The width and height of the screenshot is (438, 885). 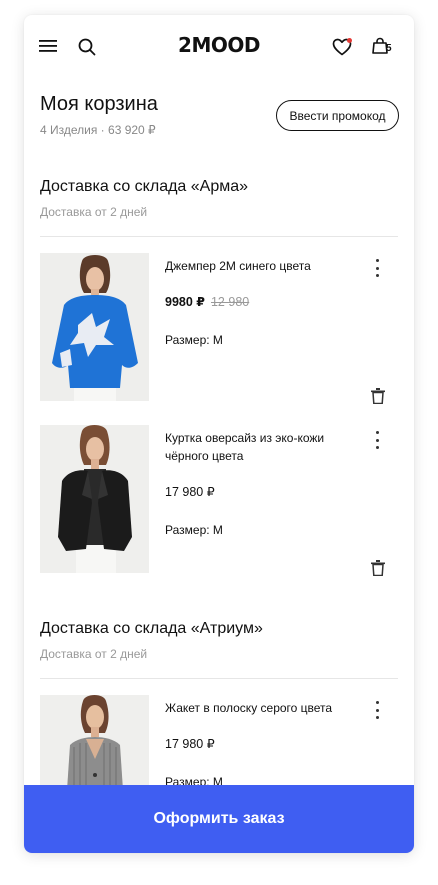 I want to click on page-title: Моя корзина, so click(x=99, y=104).